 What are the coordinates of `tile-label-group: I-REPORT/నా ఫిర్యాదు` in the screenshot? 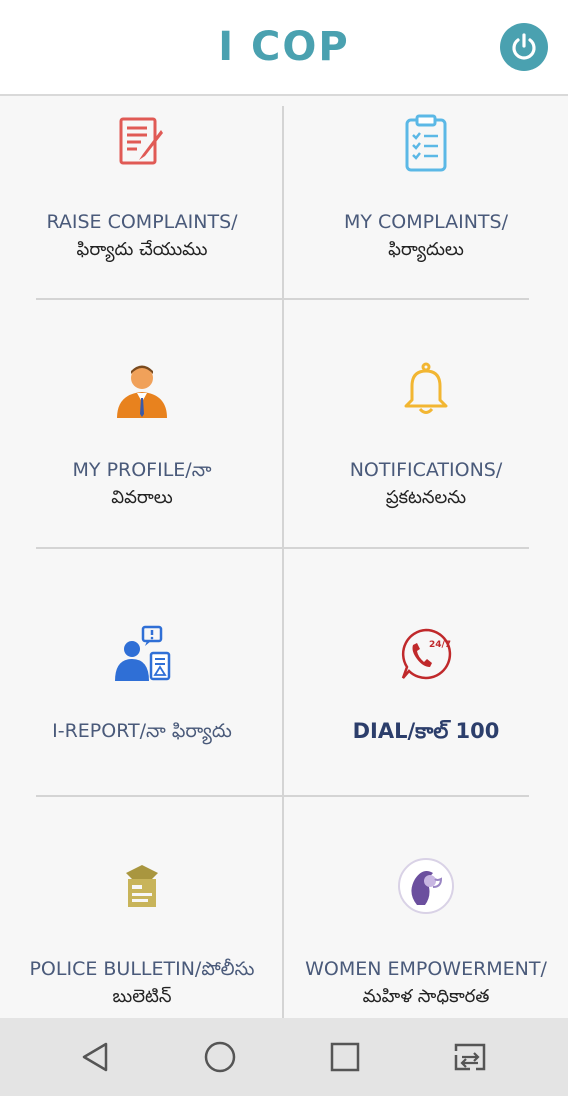 It's located at (142, 731).